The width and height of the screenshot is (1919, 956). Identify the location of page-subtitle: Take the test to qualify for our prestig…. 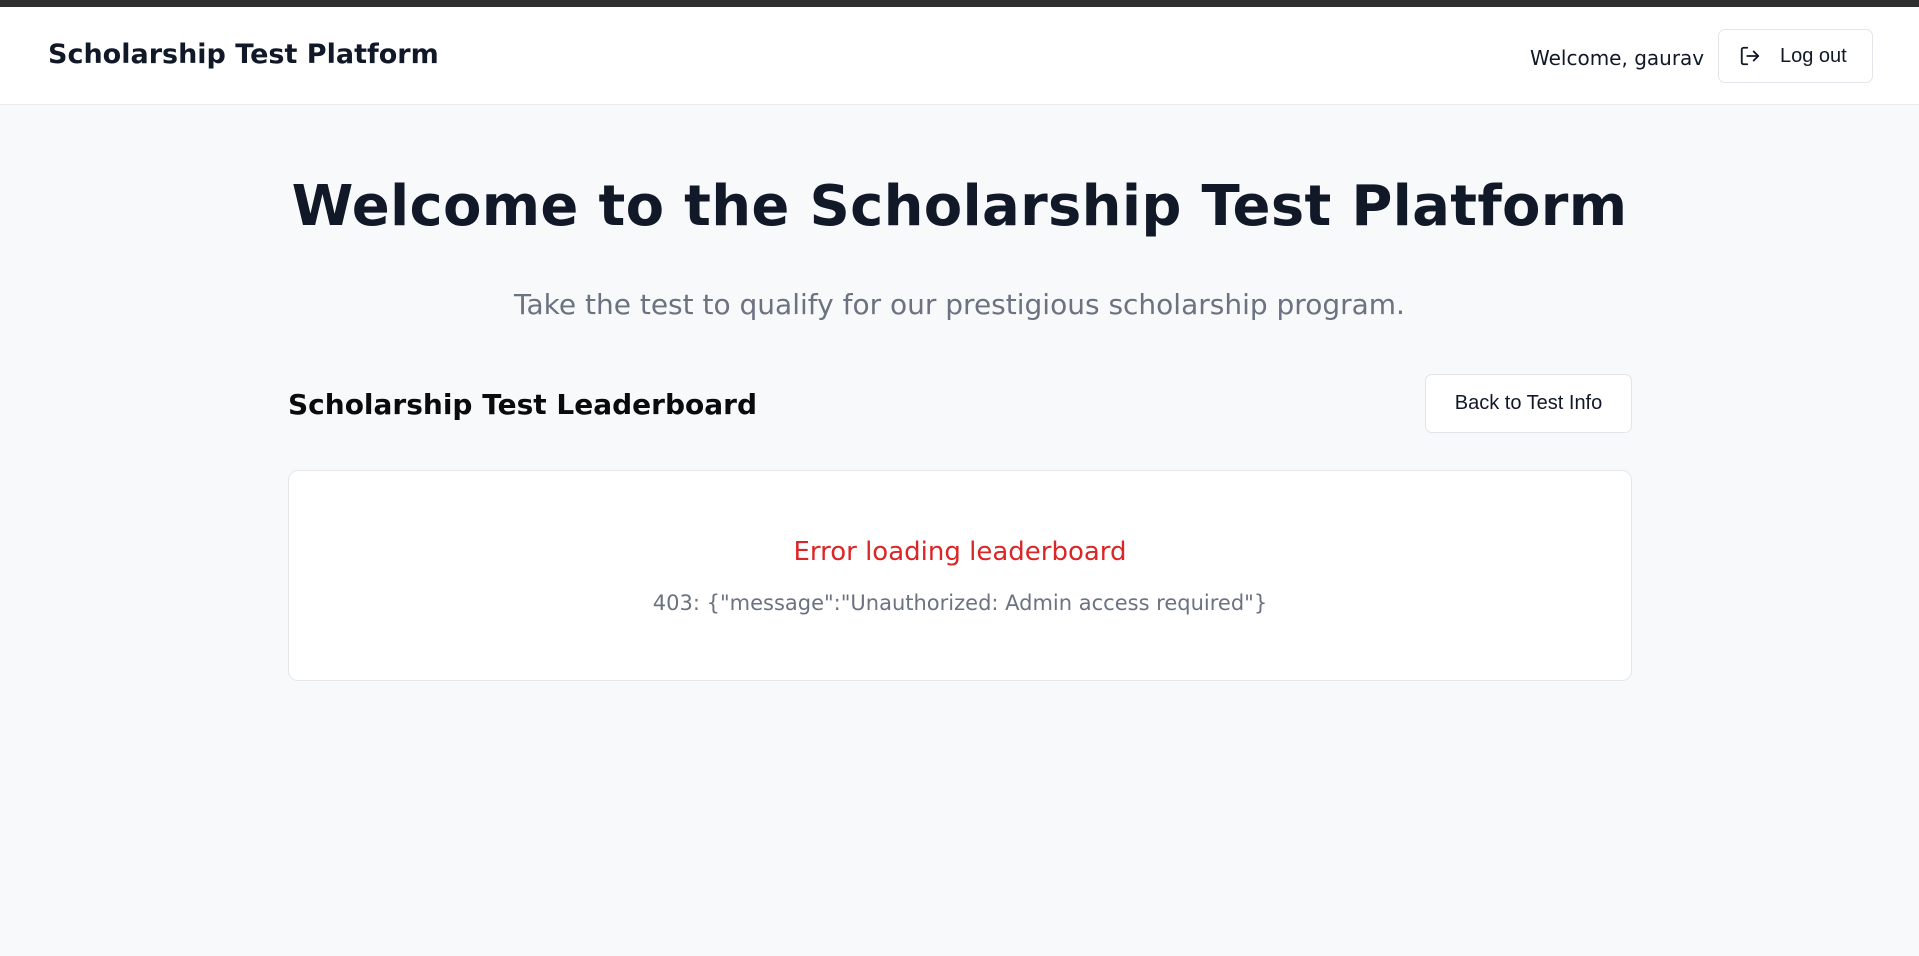
(959, 304).